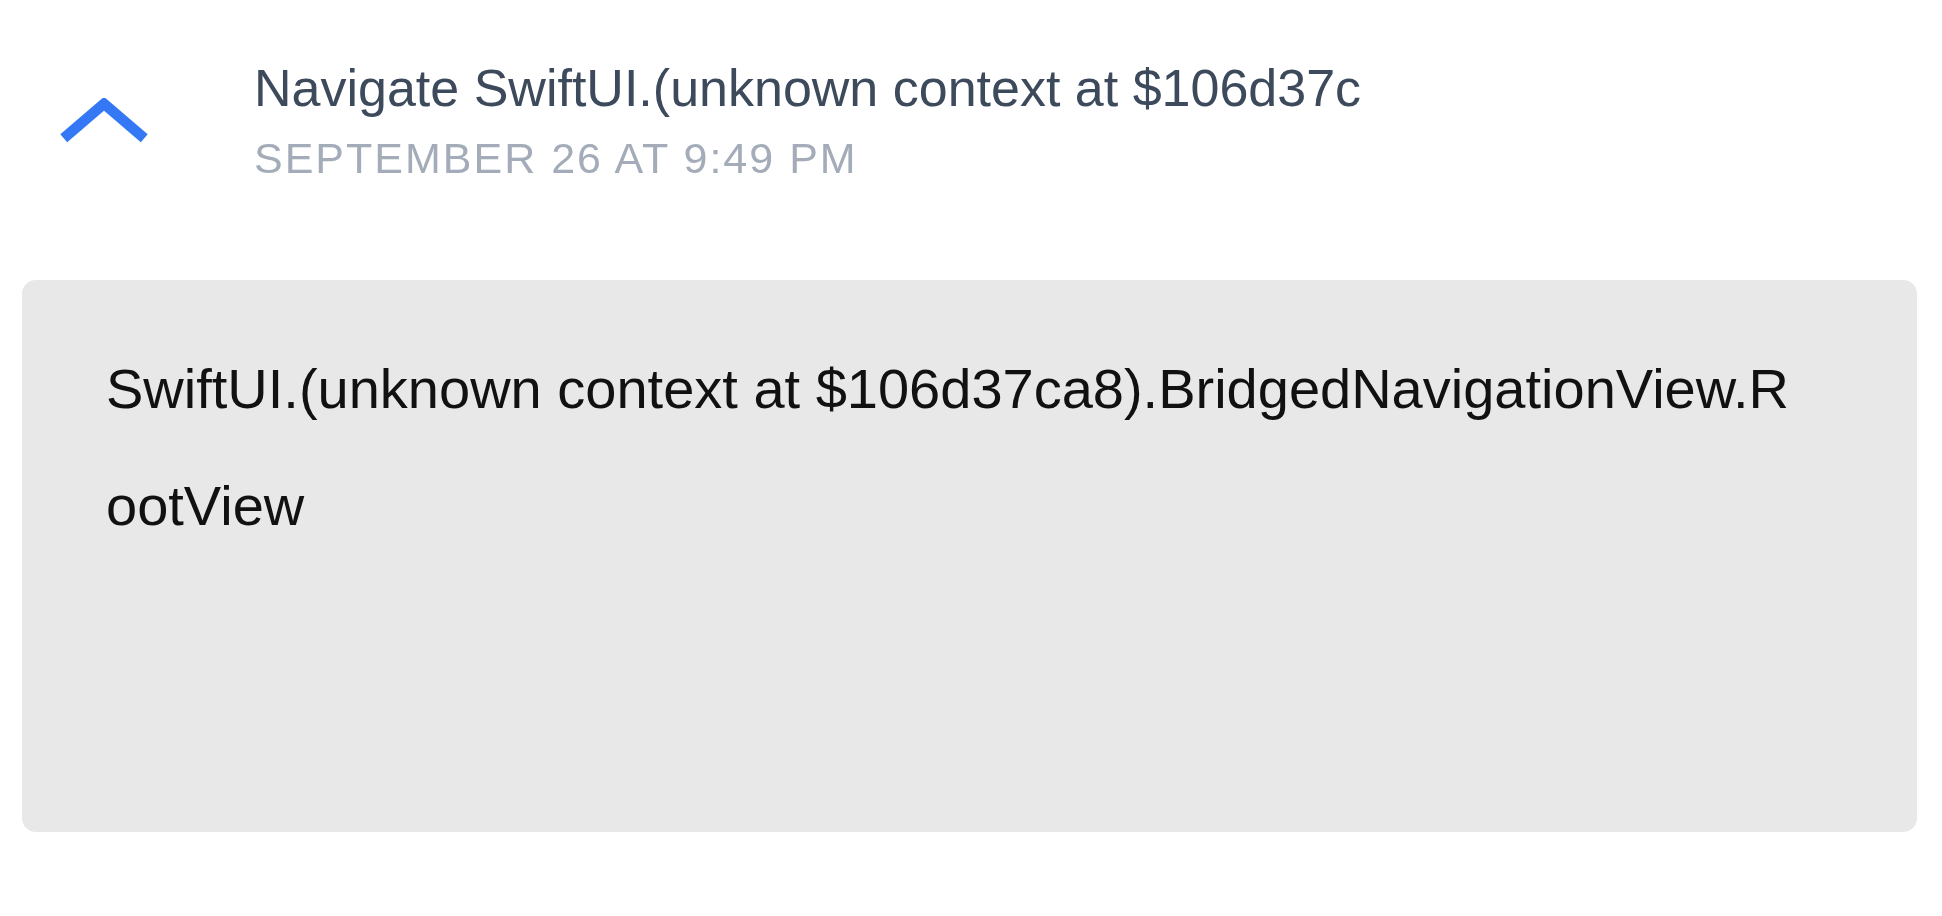  What do you see at coordinates (808, 88) in the screenshot?
I see `event-title: Navigate SwiftUI.(unknown context at $106d37c` at bounding box center [808, 88].